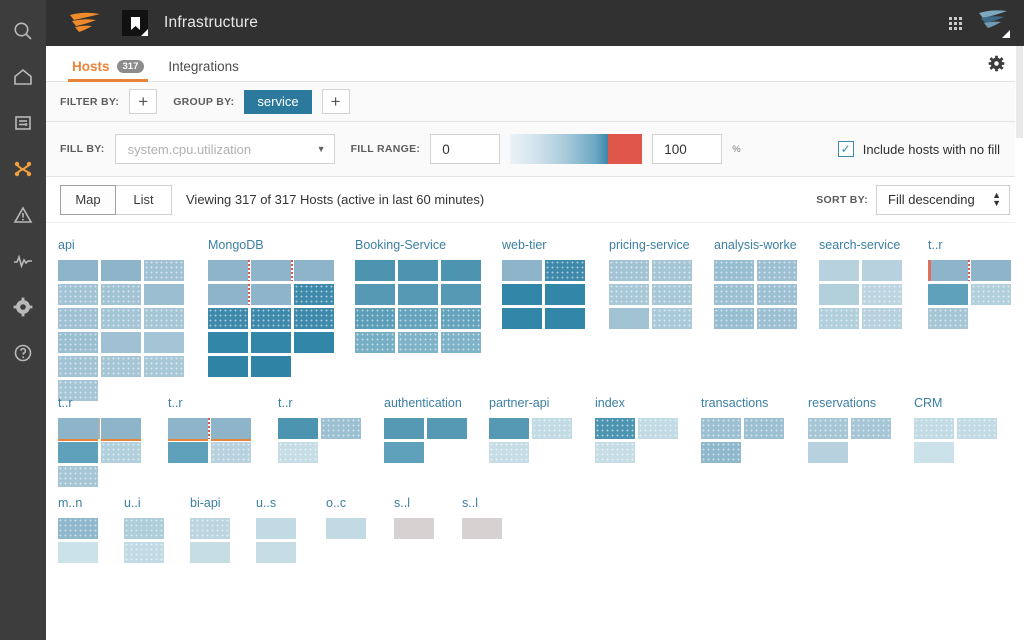 This screenshot has width=1024, height=640. Describe the element at coordinates (532, 403) in the screenshot. I see `host-group-label: partner-api` at that location.